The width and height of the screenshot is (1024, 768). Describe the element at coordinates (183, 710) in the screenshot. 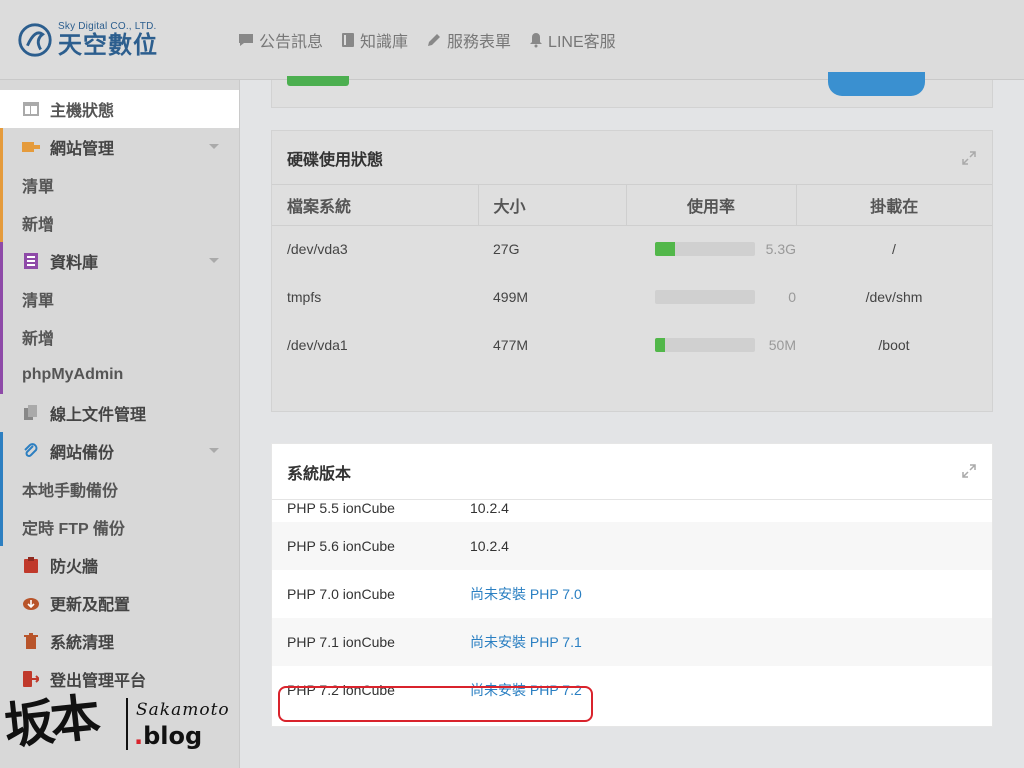

I see `watermark-en: Sakamoto` at that location.